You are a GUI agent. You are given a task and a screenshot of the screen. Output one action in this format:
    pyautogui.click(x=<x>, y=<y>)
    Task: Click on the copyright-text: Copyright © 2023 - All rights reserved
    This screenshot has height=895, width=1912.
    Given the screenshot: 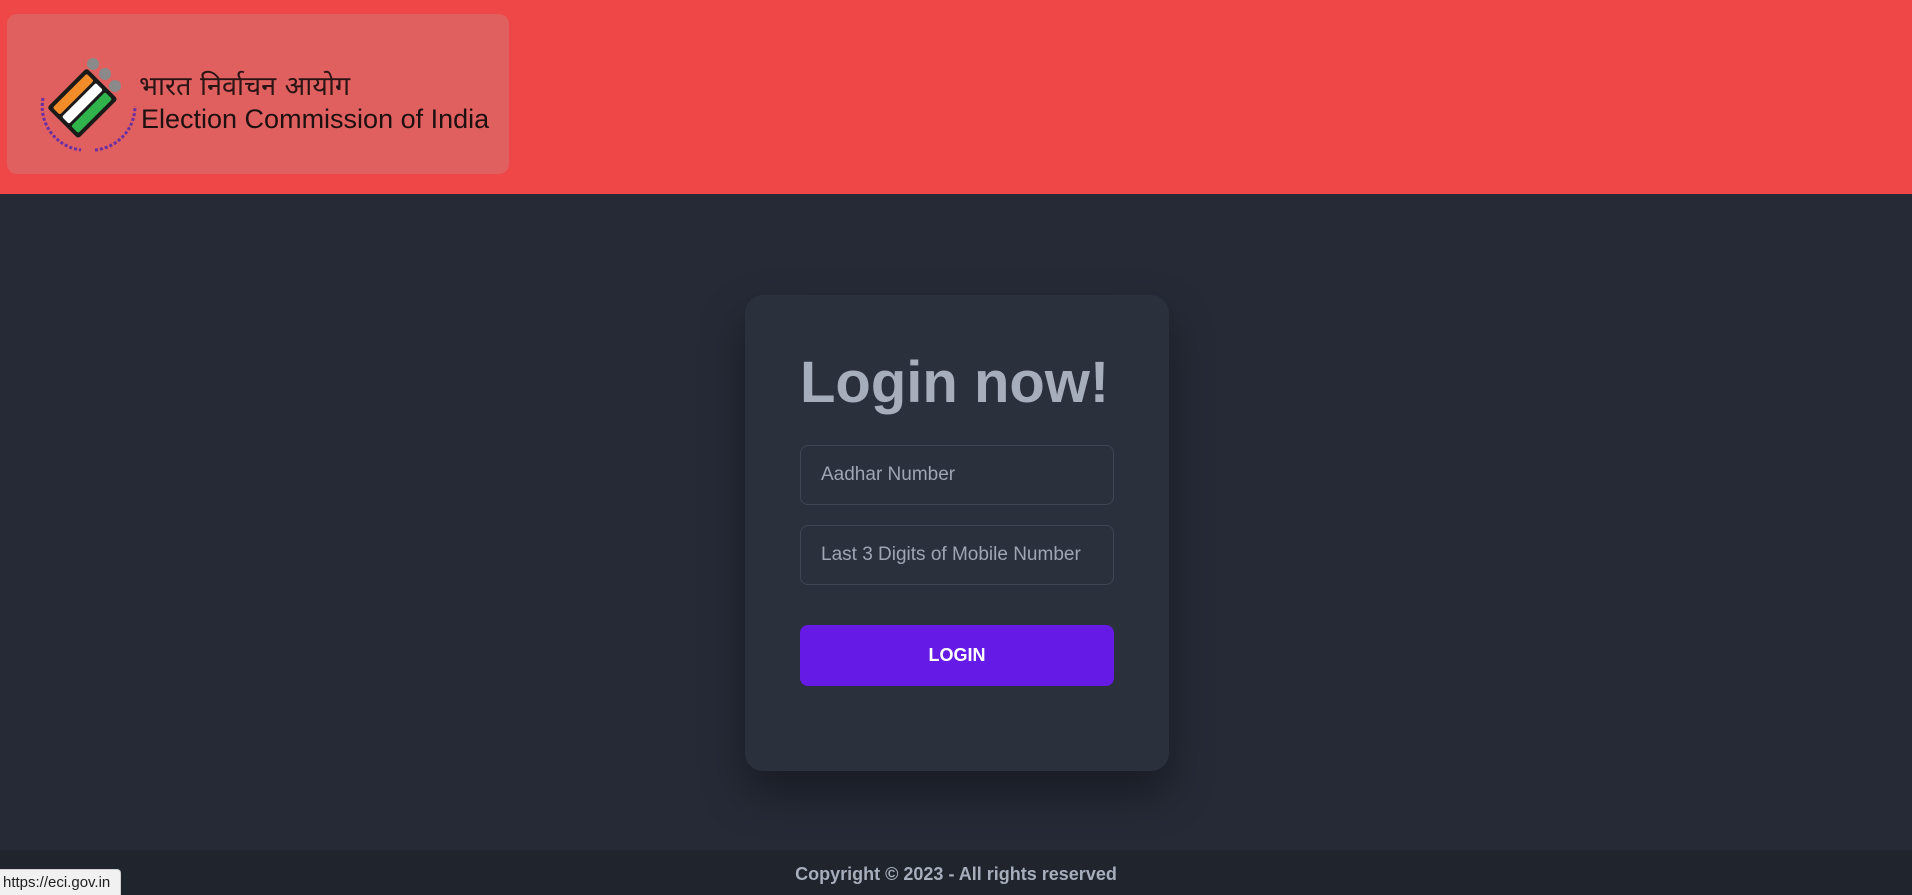 What is the action you would take?
    pyautogui.click(x=956, y=874)
    